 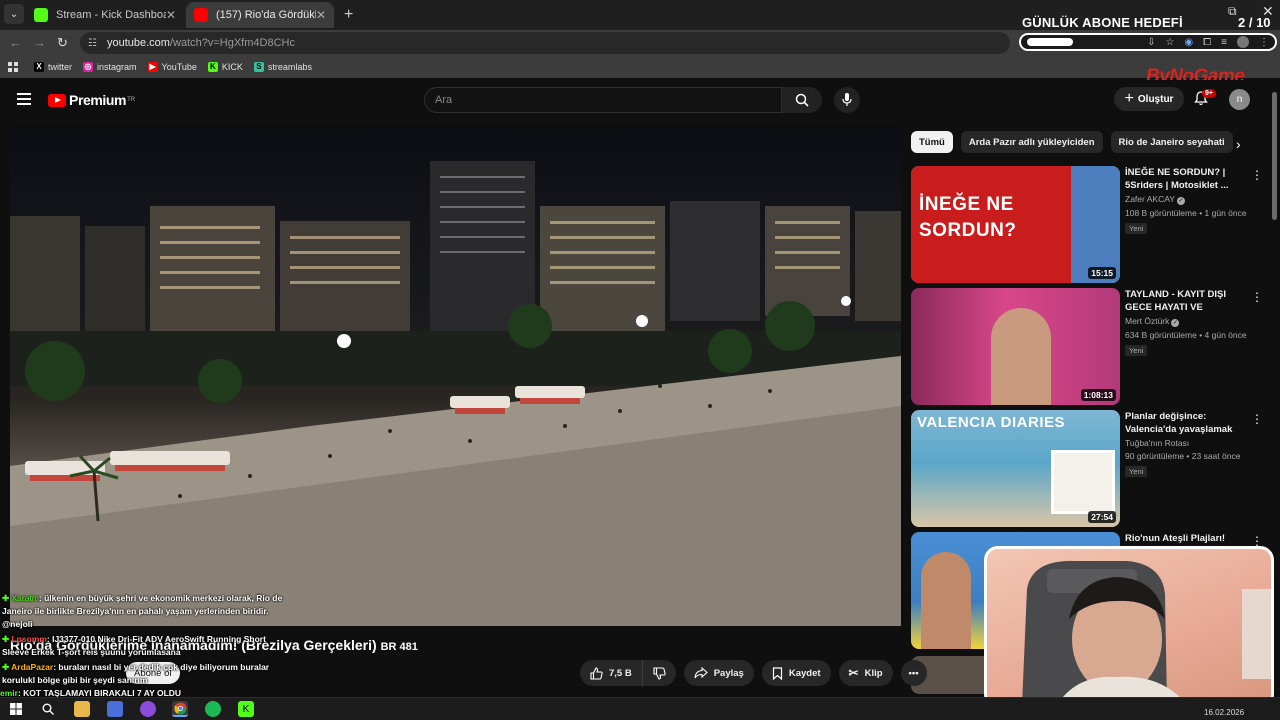 I want to click on duration-badge: 1:08:13, so click(x=1098, y=395).